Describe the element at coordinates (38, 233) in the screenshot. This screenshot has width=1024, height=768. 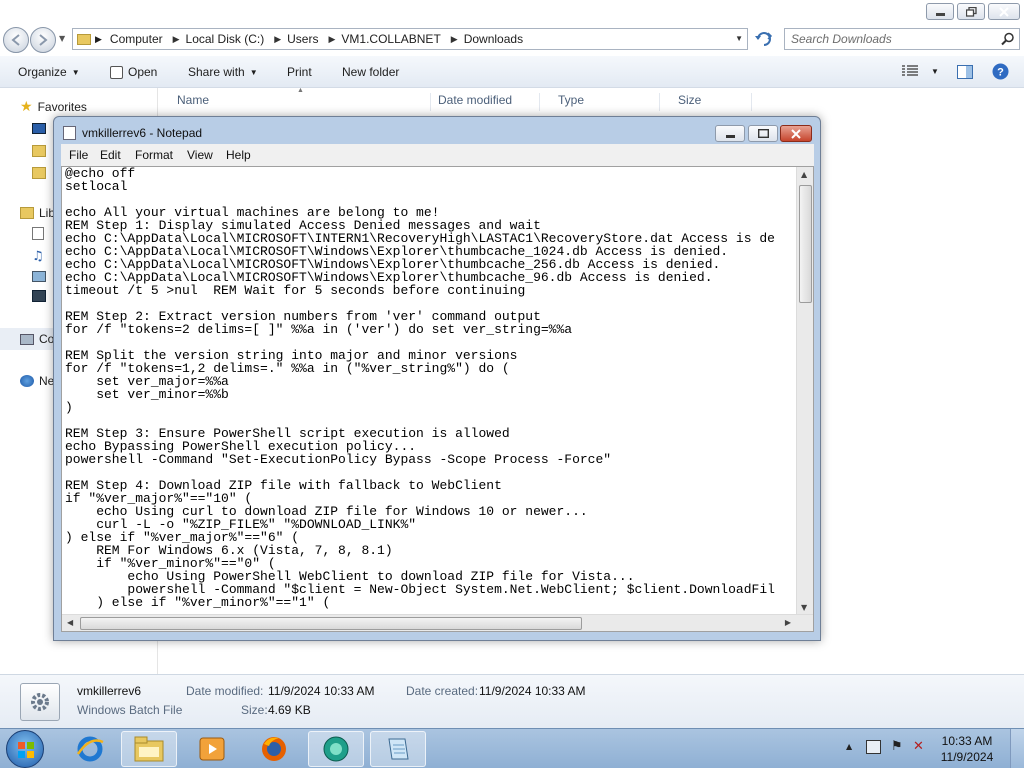
I see `documents-icon` at that location.